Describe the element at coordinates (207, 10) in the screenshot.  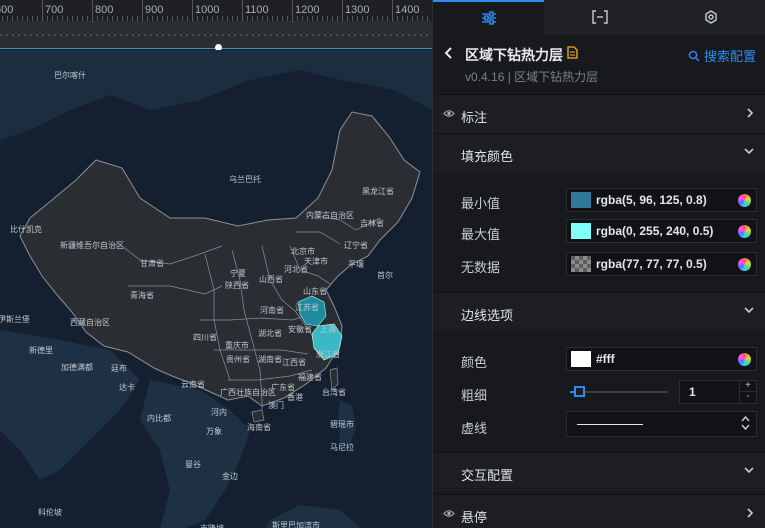
I see `ruler-label: 1000` at that location.